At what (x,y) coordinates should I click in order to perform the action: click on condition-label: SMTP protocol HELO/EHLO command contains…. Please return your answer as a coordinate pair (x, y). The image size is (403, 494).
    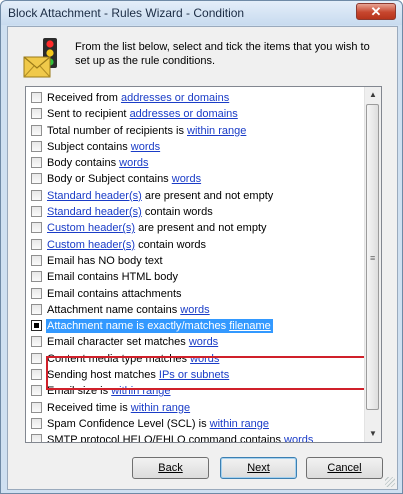
    Looking at the image, I should click on (180, 438).